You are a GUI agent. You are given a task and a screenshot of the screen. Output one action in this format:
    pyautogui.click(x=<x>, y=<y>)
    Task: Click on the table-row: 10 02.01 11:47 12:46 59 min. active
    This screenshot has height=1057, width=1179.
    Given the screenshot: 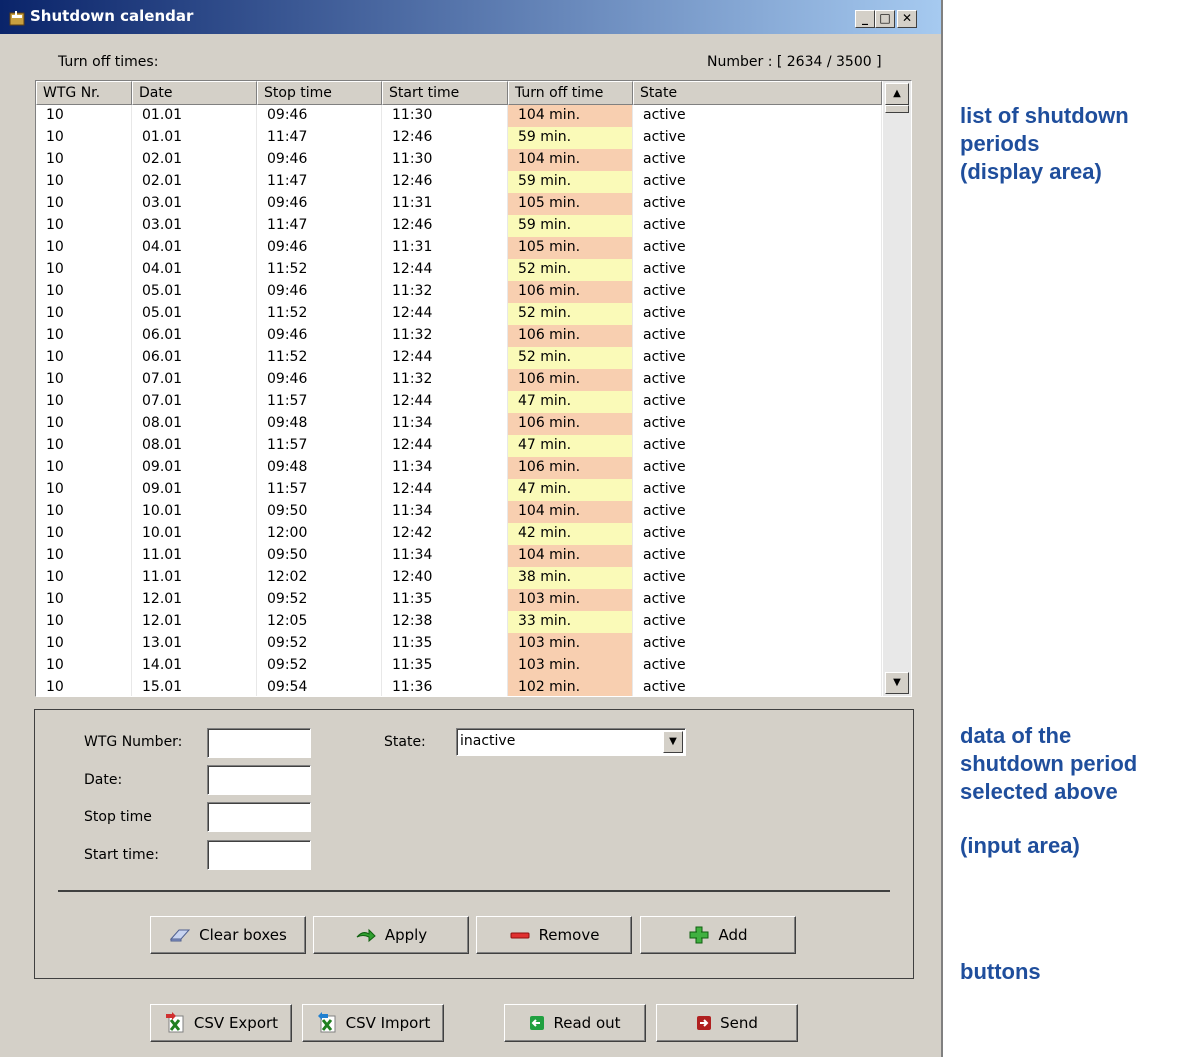 What is the action you would take?
    pyautogui.click(x=459, y=182)
    